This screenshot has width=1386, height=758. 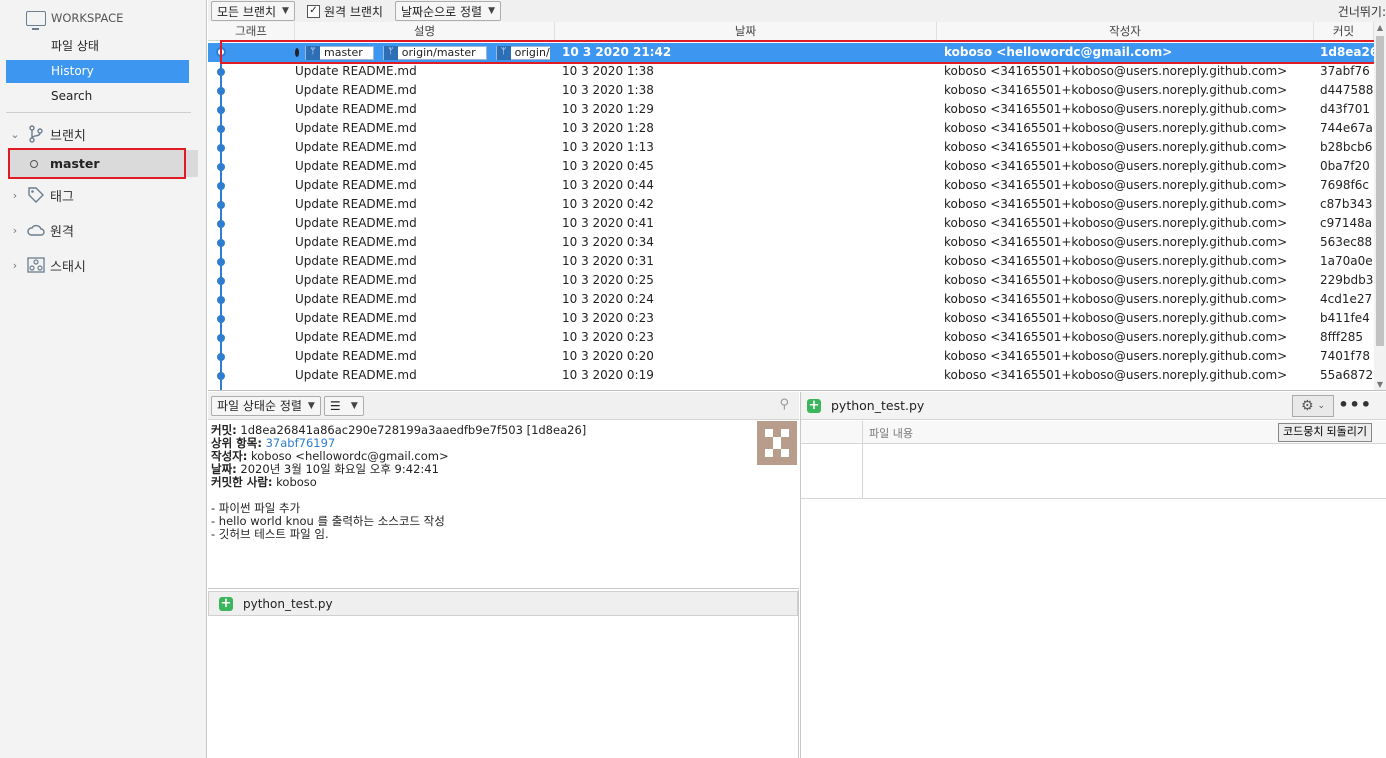 What do you see at coordinates (1324, 432) in the screenshot?
I see `revert-hunk-button: 코드뭉치 되돌리기` at bounding box center [1324, 432].